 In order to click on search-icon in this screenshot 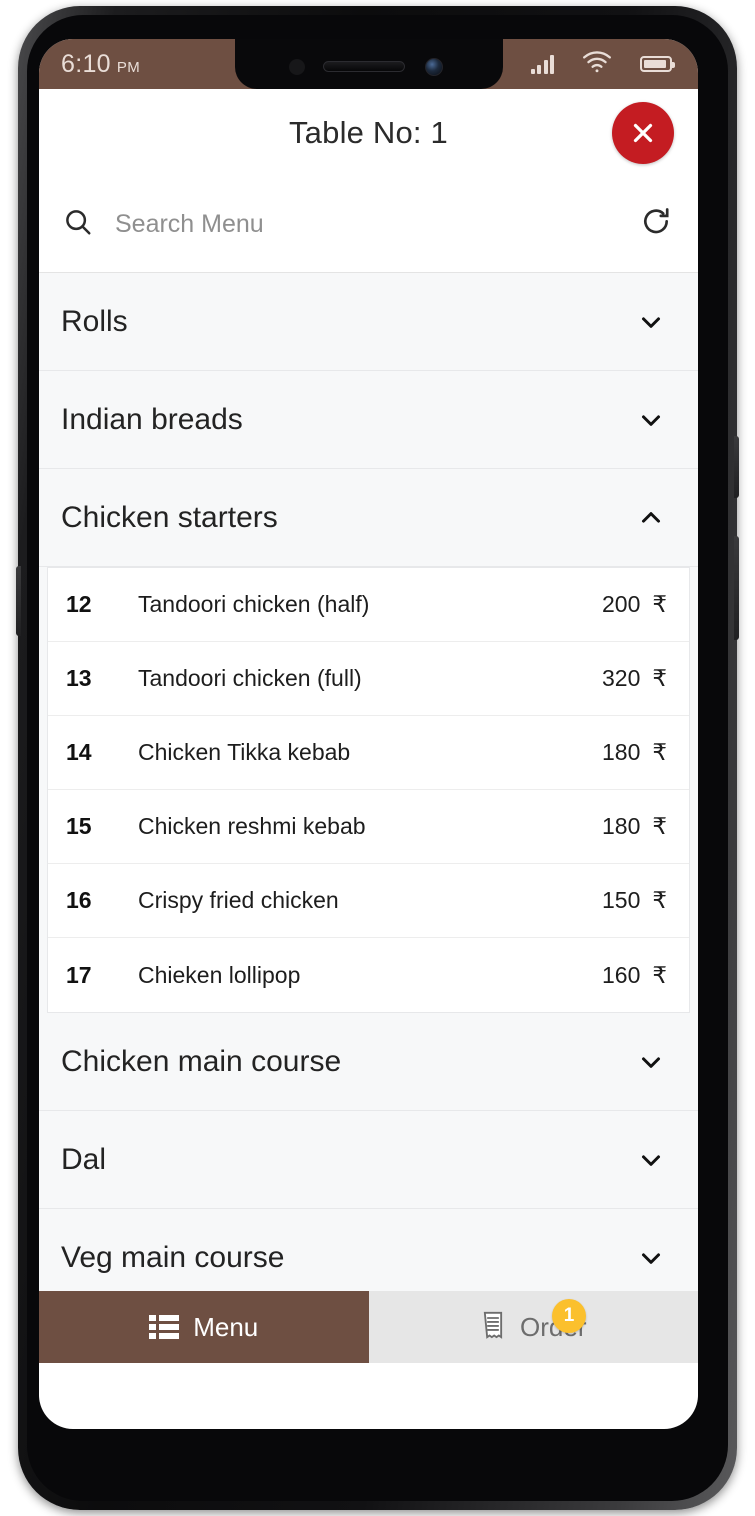, I will do `click(78, 224)`.